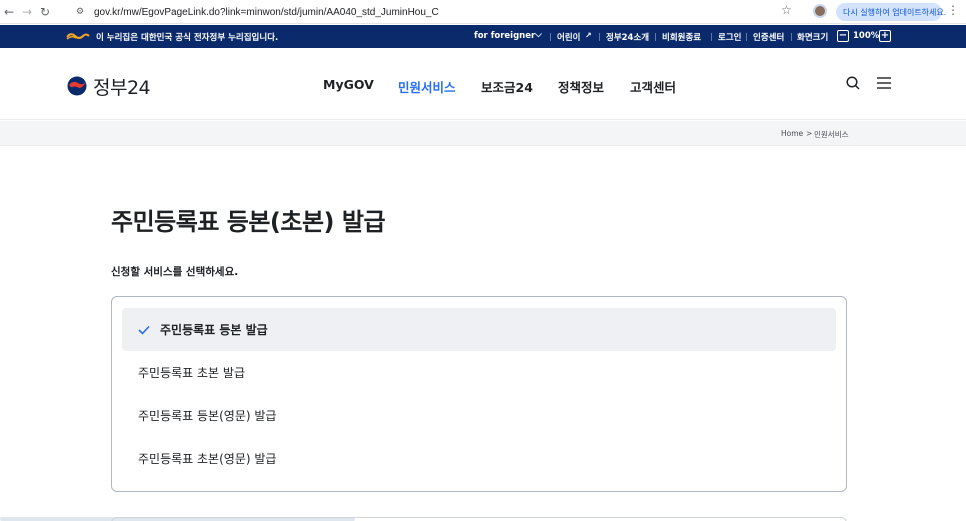 The height and width of the screenshot is (521, 966). What do you see at coordinates (866, 36) in the screenshot?
I see `zoom-value: 100%` at bounding box center [866, 36].